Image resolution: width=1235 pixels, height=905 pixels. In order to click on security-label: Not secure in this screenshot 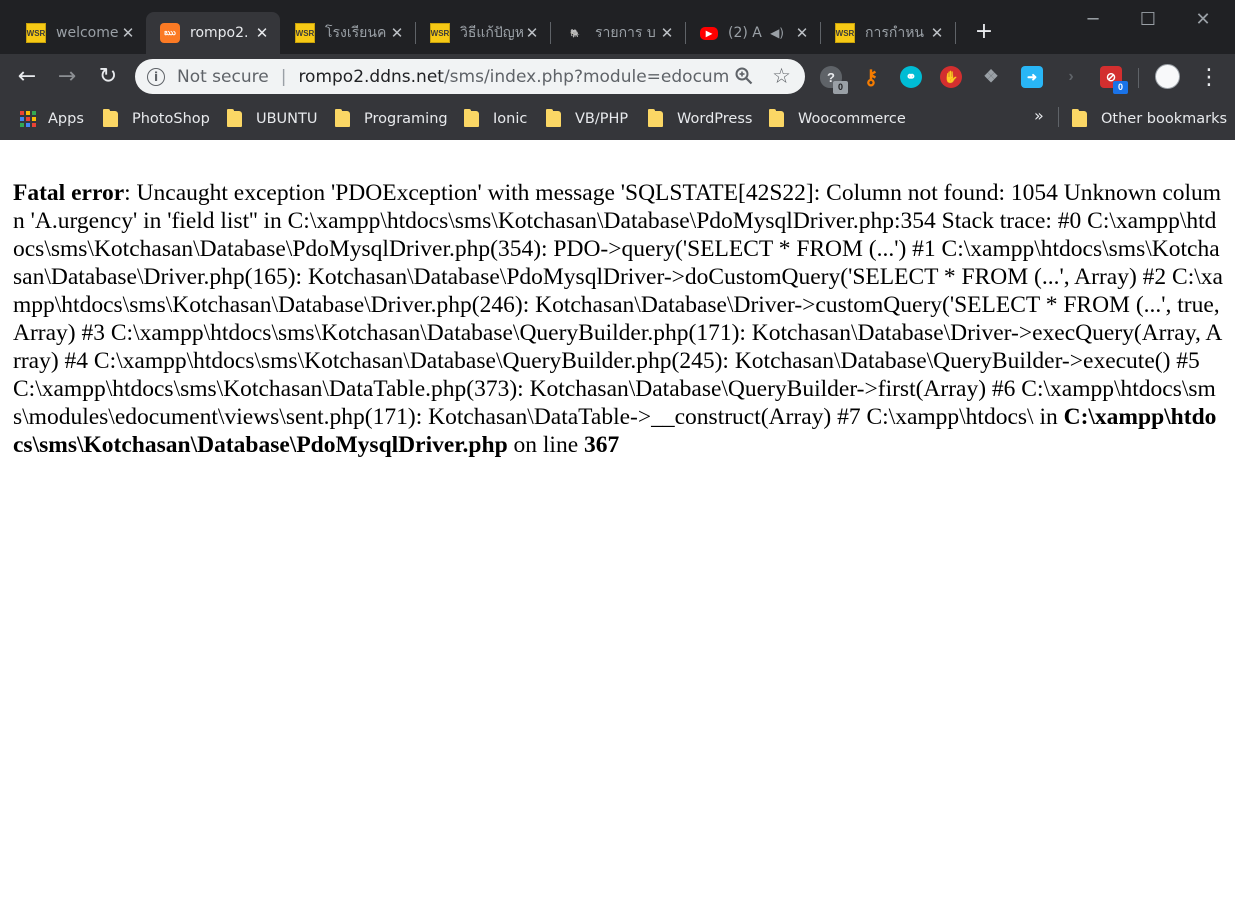, I will do `click(223, 77)`.